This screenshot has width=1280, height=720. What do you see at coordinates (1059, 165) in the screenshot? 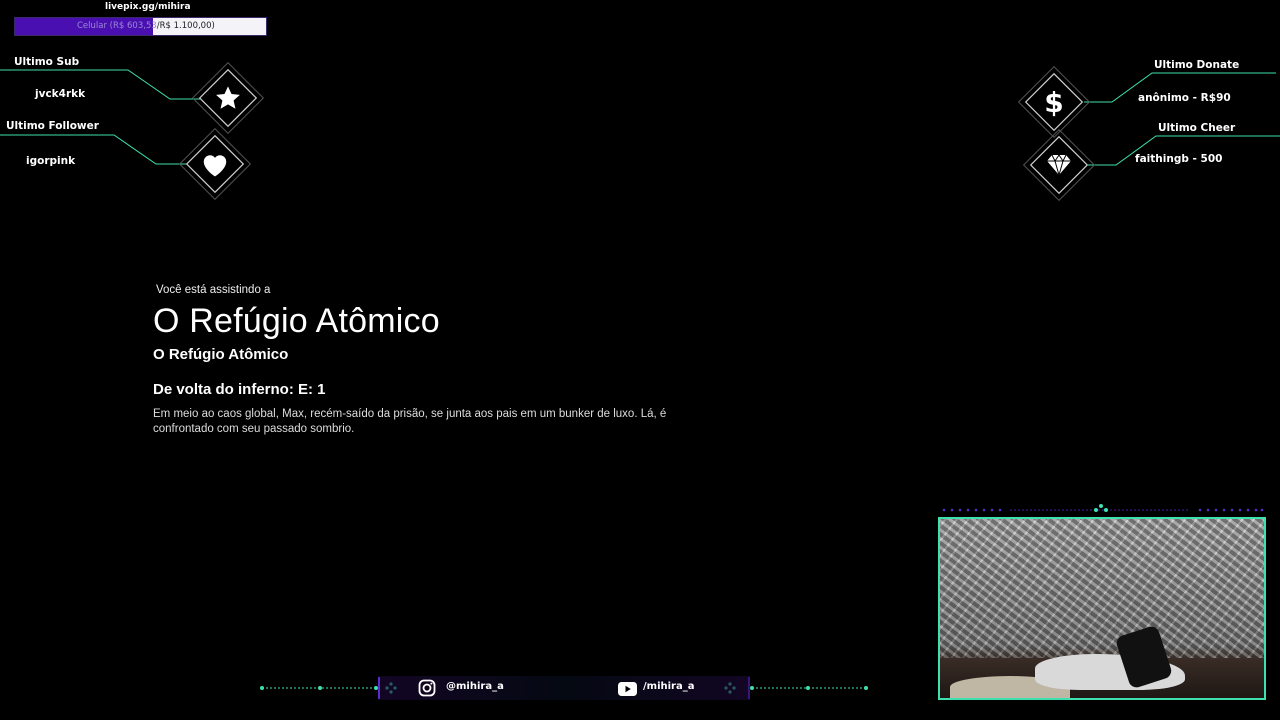
I see `diamond-gem-icon` at bounding box center [1059, 165].